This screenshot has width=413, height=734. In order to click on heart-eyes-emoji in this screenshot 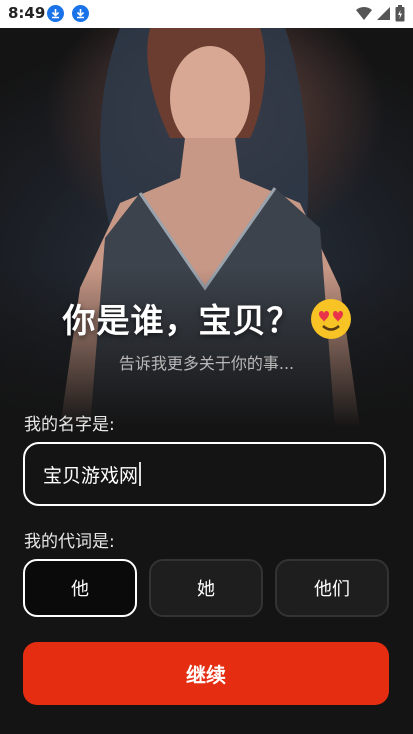, I will do `click(330, 319)`.